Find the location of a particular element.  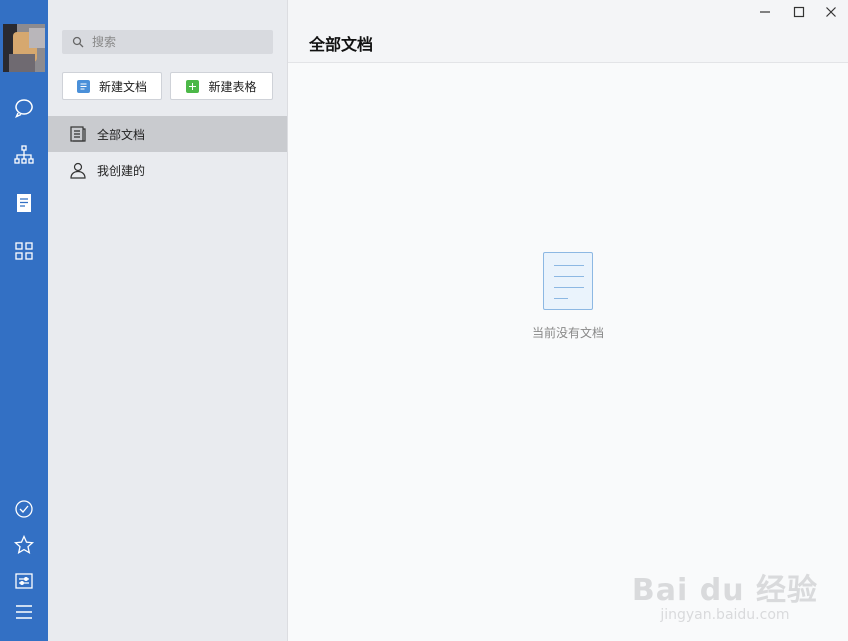

empty-state: 当前没有文档 is located at coordinates (568, 296).